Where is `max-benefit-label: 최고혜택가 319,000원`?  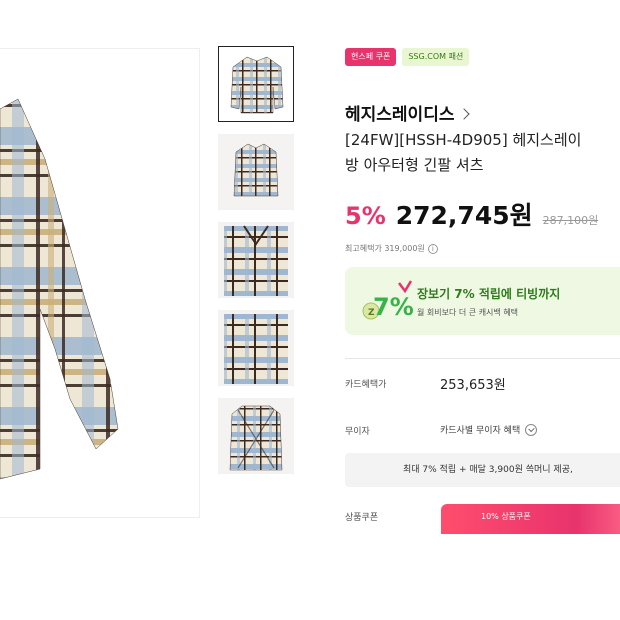 max-benefit-label: 최고혜택가 319,000원 is located at coordinates (385, 248).